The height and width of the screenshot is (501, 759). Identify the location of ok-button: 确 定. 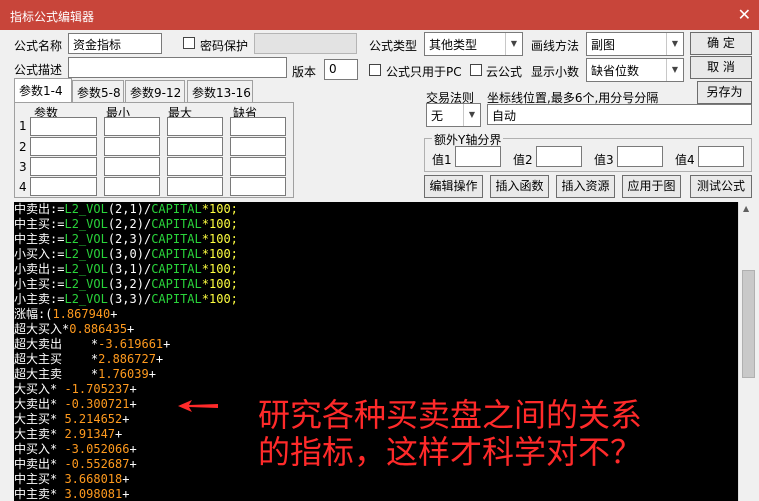
(721, 43).